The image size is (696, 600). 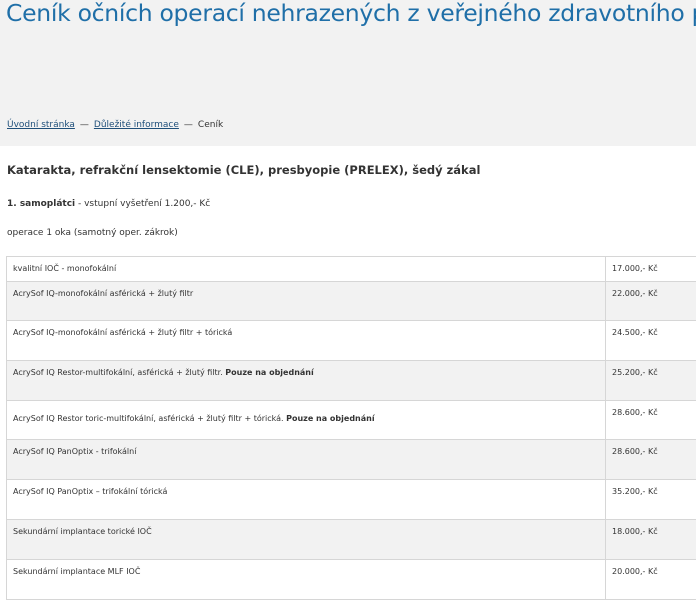 I want to click on row-name: kvalitní IOČ - monofokální, so click(x=64, y=268).